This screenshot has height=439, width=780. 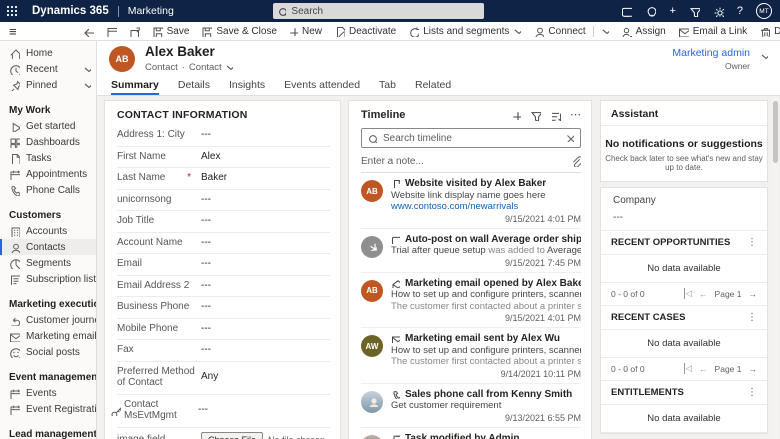 What do you see at coordinates (322, 87) in the screenshot?
I see `tab-events-attended: Events attended` at bounding box center [322, 87].